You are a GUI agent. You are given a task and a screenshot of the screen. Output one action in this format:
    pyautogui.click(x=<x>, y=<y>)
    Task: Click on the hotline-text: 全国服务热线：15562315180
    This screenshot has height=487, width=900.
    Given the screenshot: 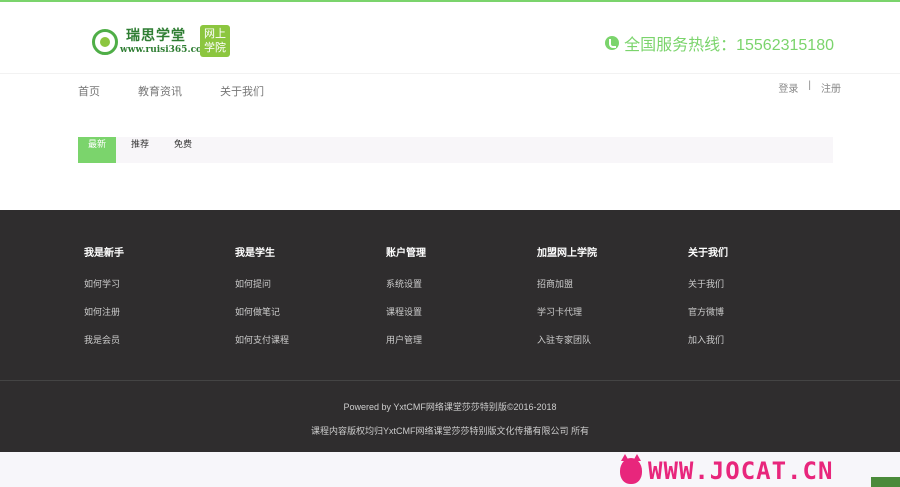 What is the action you would take?
    pyautogui.click(x=729, y=45)
    